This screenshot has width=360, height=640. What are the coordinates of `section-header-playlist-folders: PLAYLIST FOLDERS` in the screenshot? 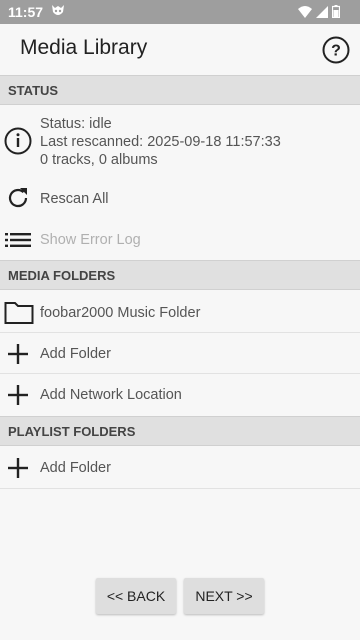 It's located at (180, 431).